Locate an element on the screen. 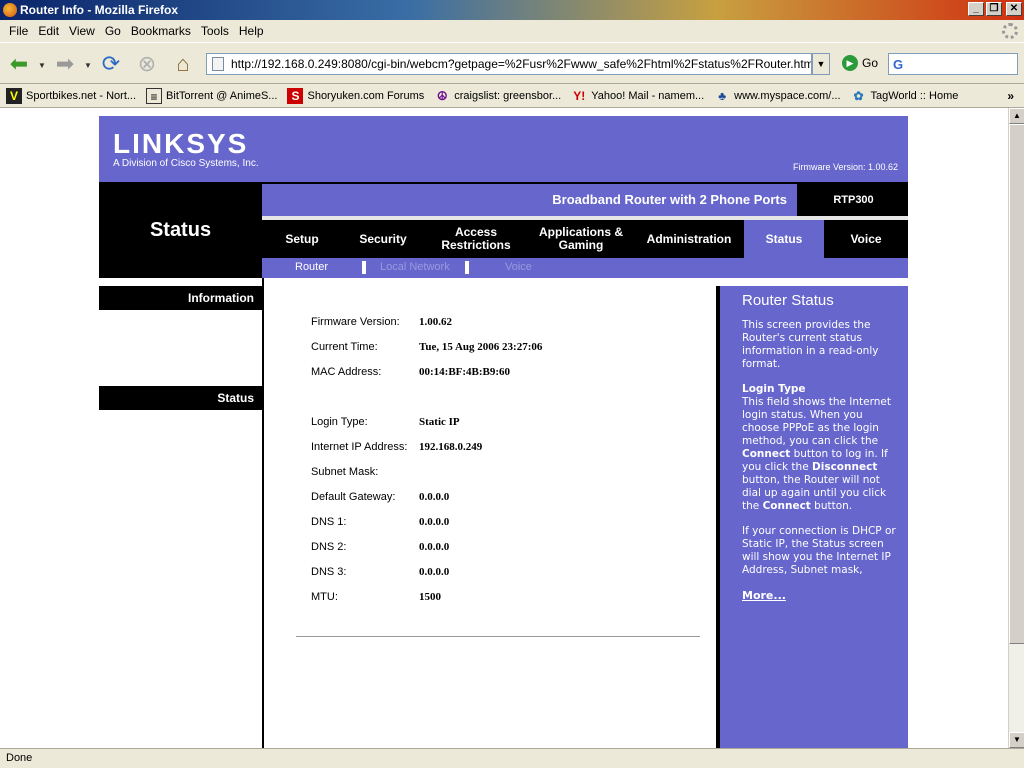 This screenshot has width=1024, height=768. window-controls: _ ❐ ✕ is located at coordinates (995, 9).